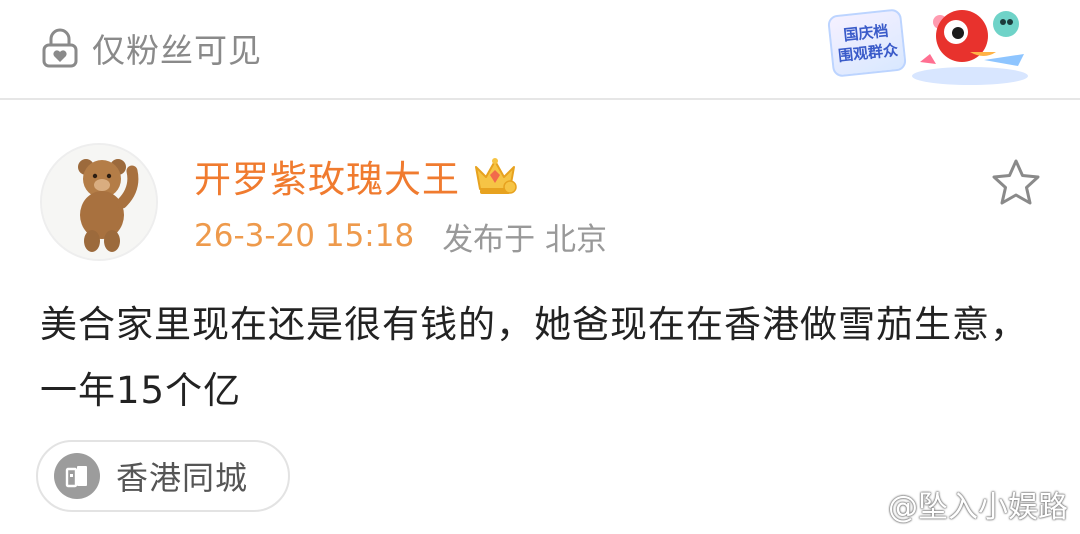  What do you see at coordinates (525, 239) in the screenshot?
I see `post-location: 发布于 北京` at bounding box center [525, 239].